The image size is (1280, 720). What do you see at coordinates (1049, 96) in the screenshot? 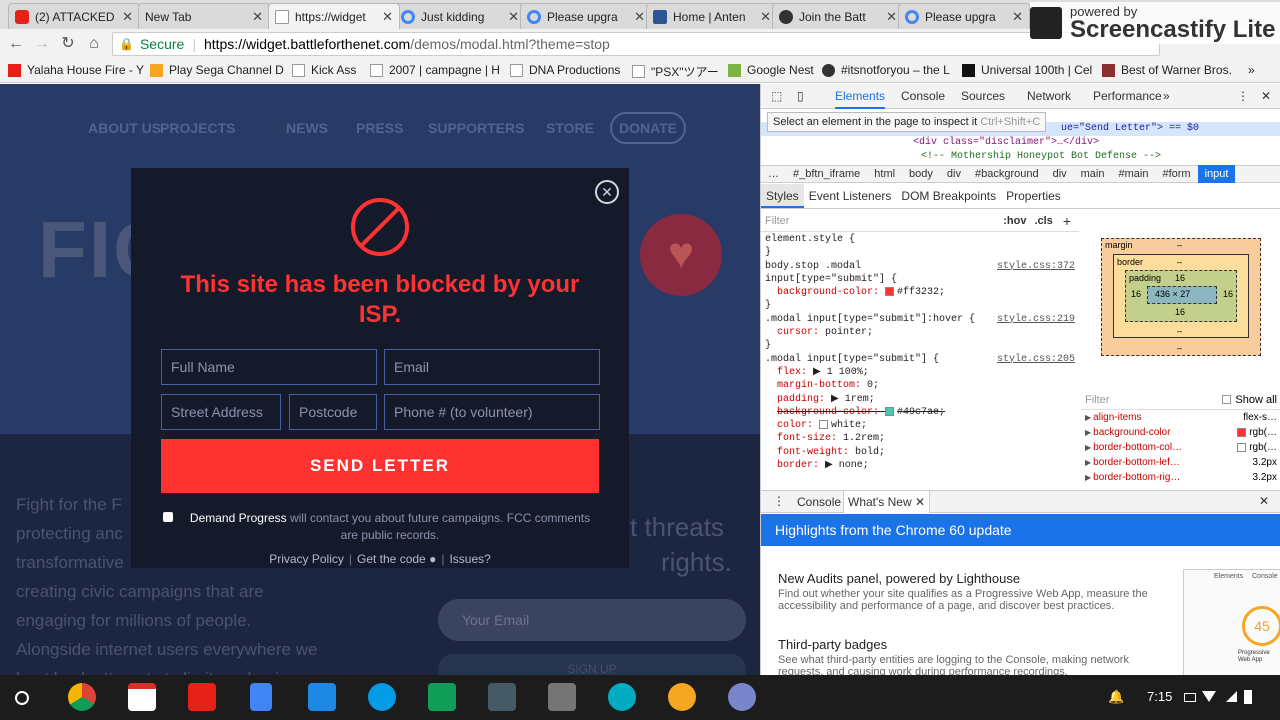
I see `tab-network: Network` at bounding box center [1049, 96].